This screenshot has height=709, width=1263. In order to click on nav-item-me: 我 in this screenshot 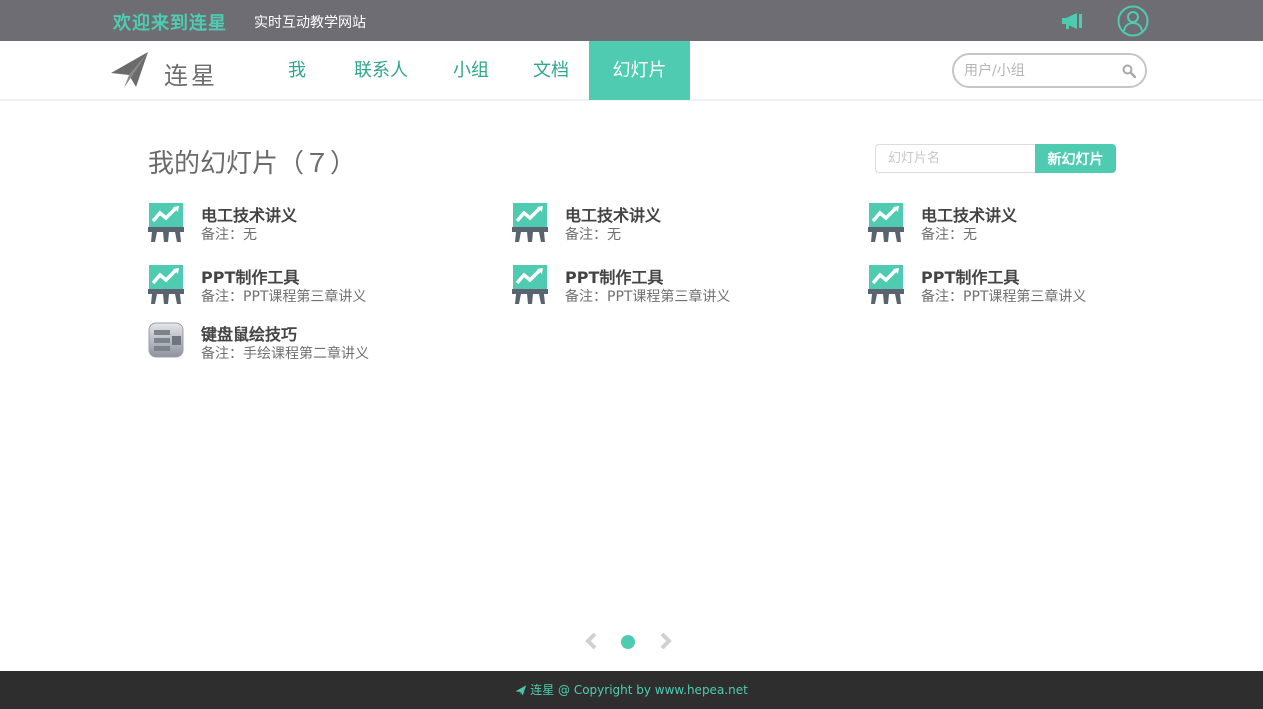, I will do `click(297, 70)`.